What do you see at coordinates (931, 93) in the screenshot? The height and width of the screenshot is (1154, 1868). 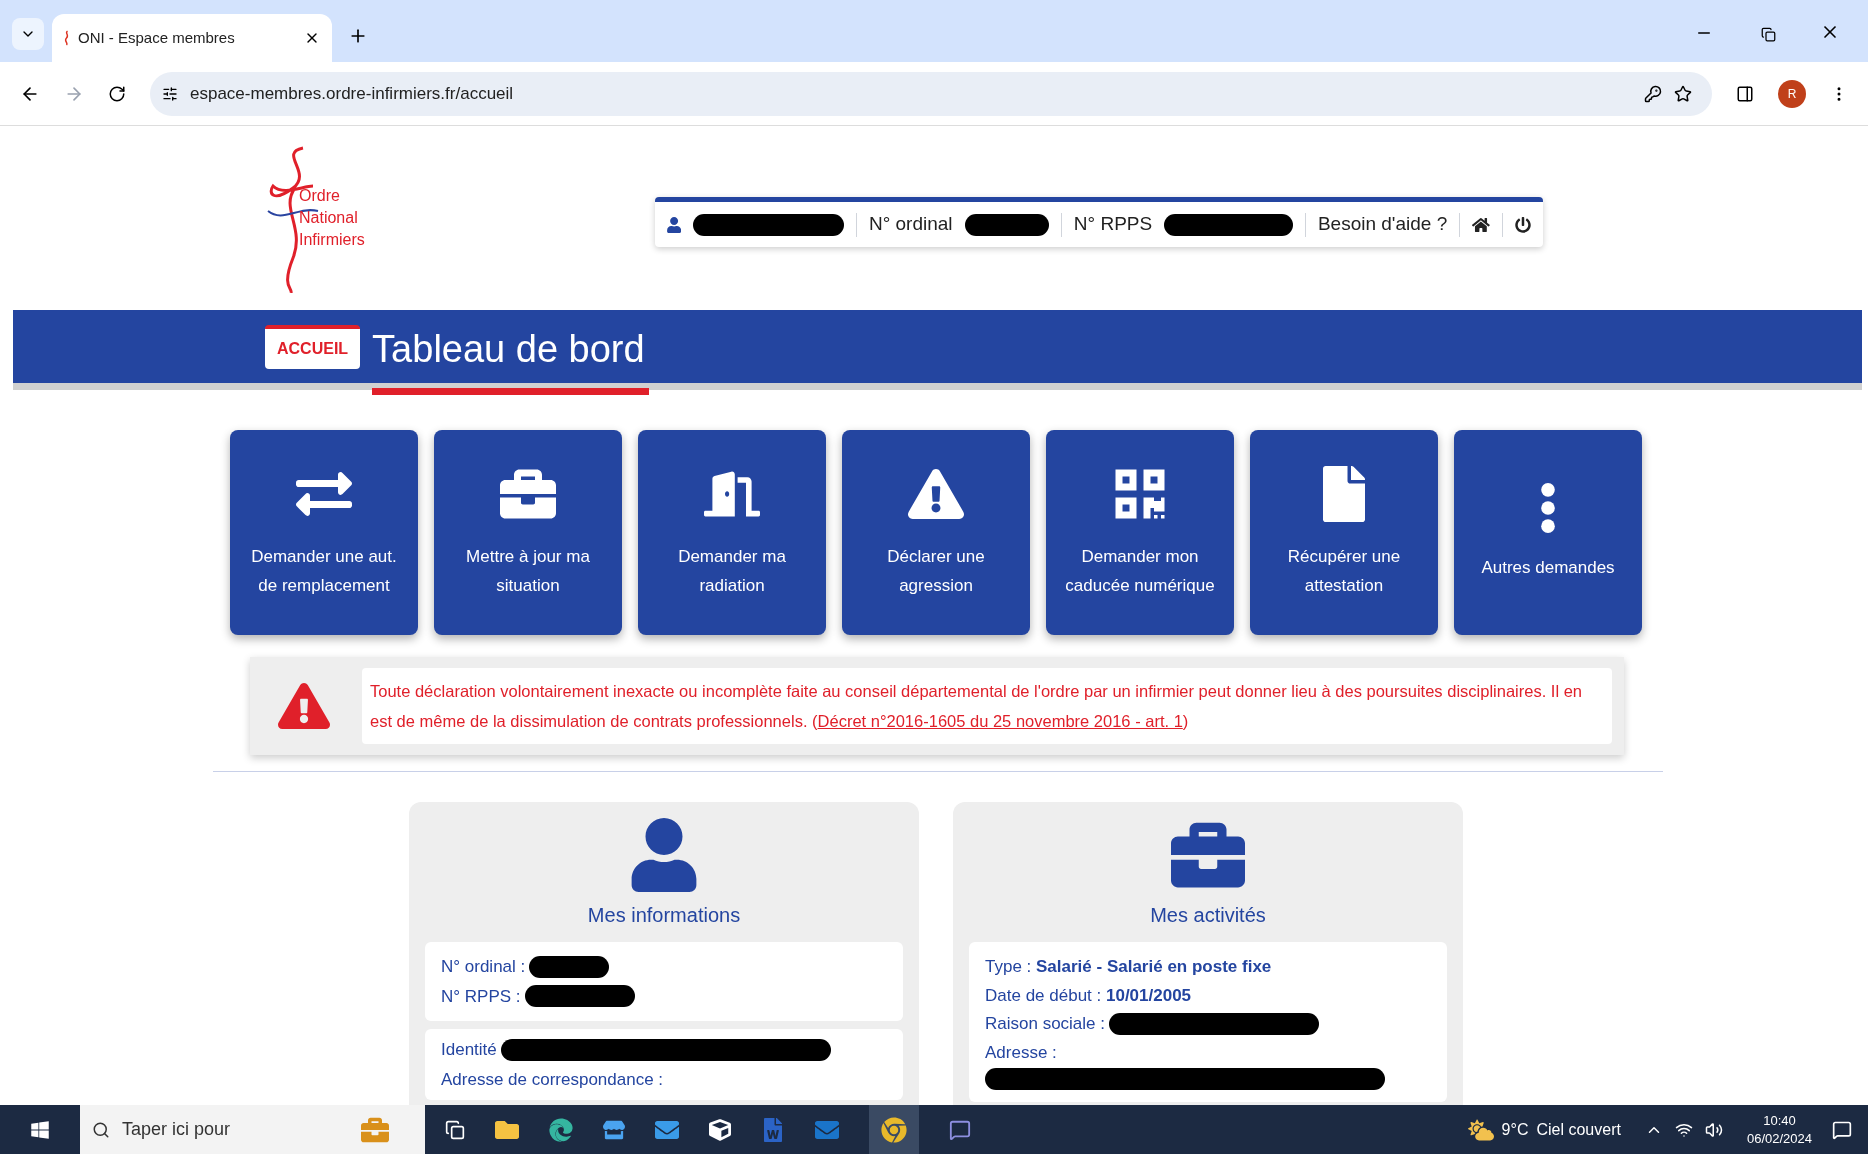 I see `address-bar: espace-membres.ordre-infirmiers.fr/accueil` at bounding box center [931, 93].